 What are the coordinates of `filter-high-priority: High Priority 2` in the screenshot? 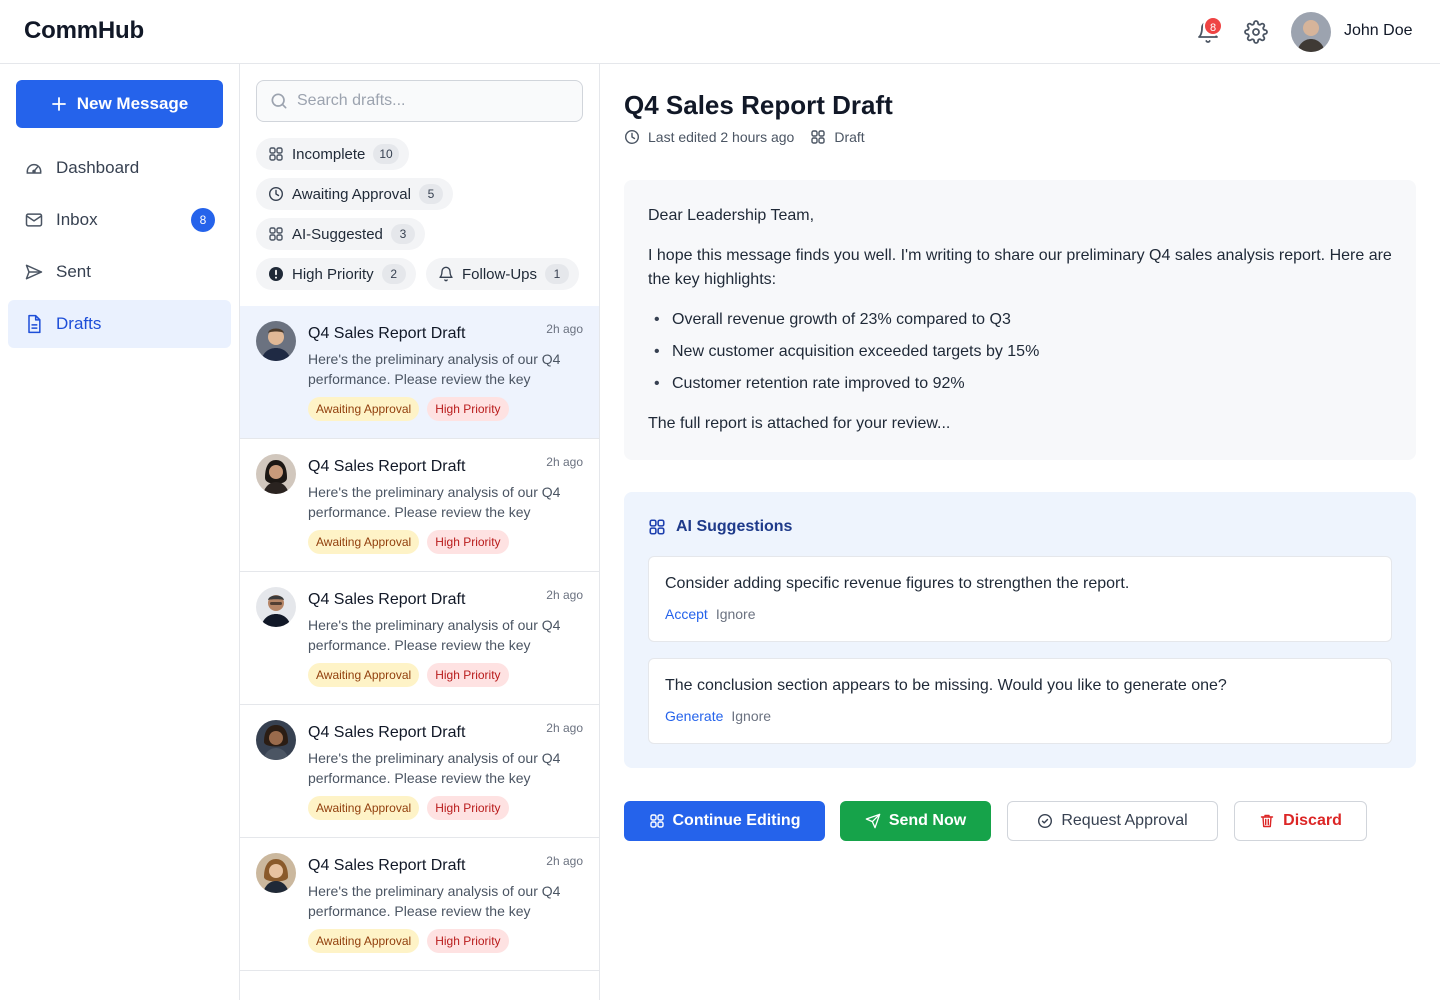 It's located at (336, 274).